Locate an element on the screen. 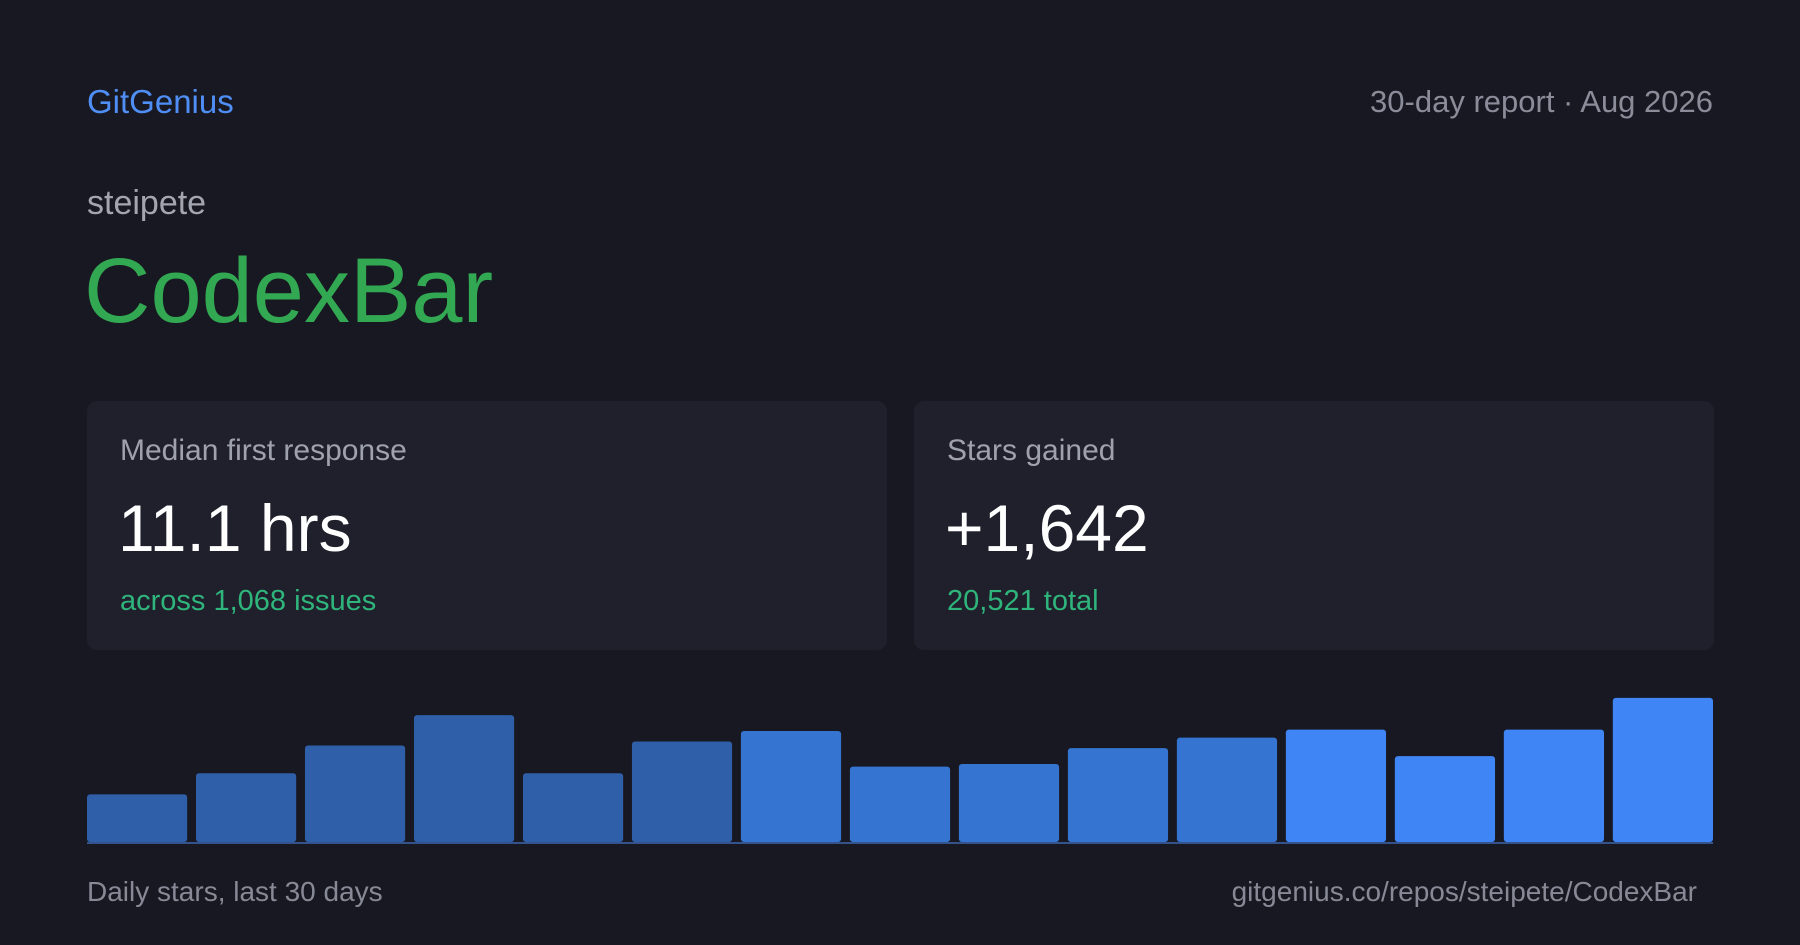  daily-stars-chart is located at coordinates (900, 770).